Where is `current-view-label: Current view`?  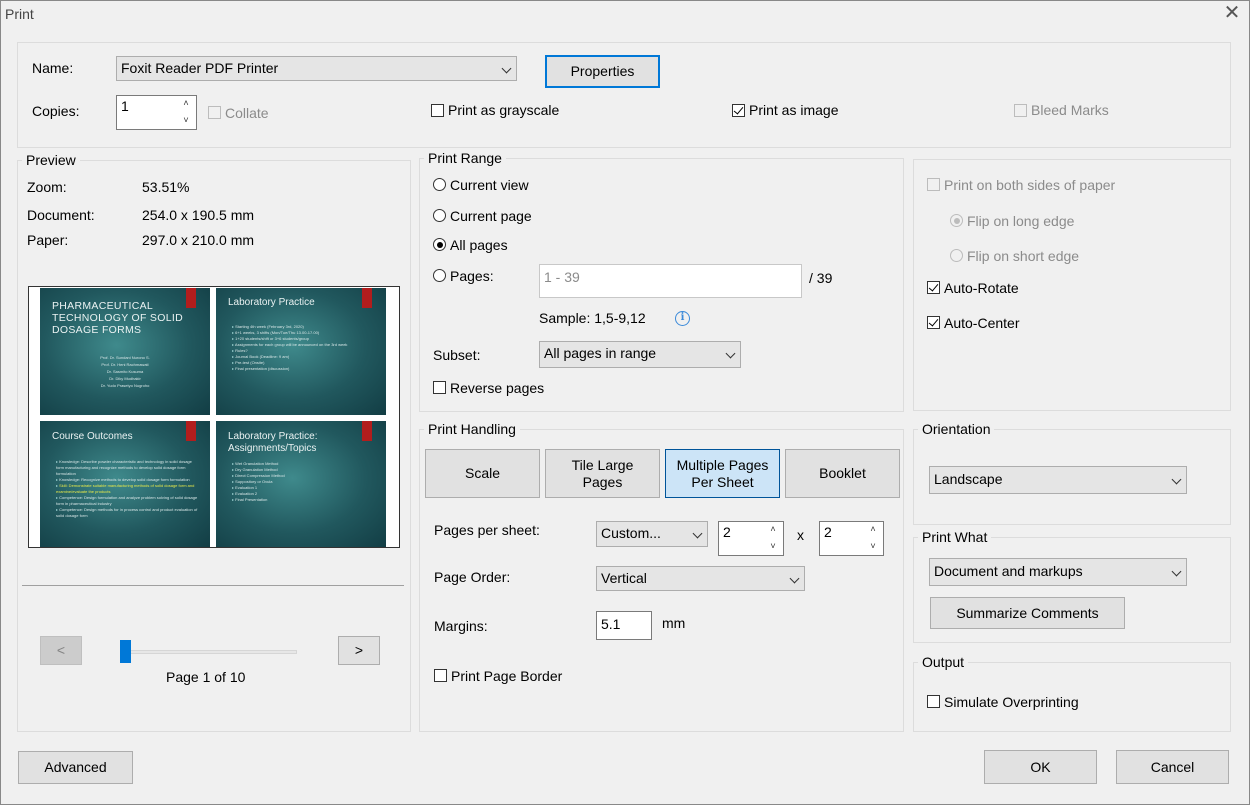
current-view-label: Current view is located at coordinates (489, 185).